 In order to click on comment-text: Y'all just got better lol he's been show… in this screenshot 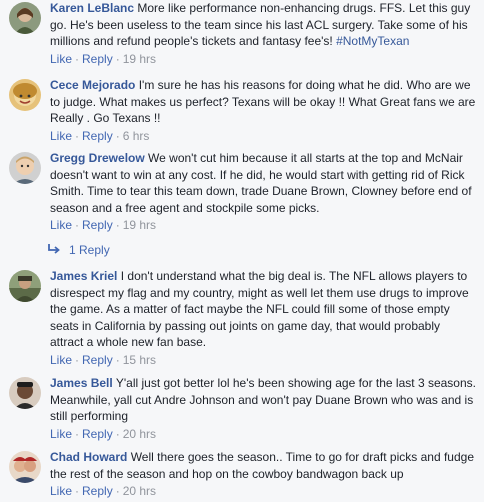, I will do `click(263, 399)`.